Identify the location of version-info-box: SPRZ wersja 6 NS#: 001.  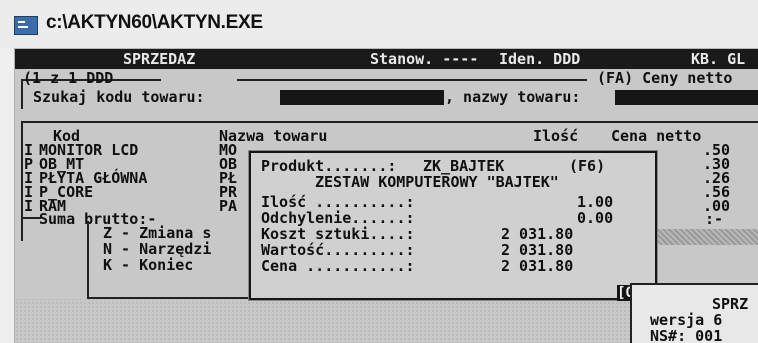
(694, 313).